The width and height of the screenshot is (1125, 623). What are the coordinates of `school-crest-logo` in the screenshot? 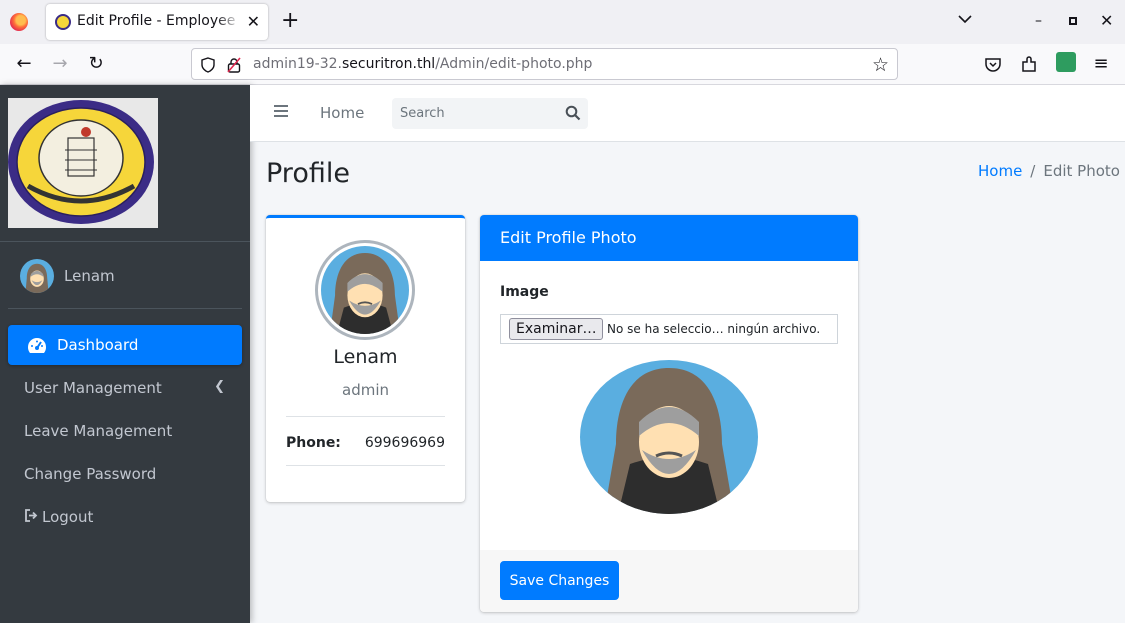 It's located at (81, 162).